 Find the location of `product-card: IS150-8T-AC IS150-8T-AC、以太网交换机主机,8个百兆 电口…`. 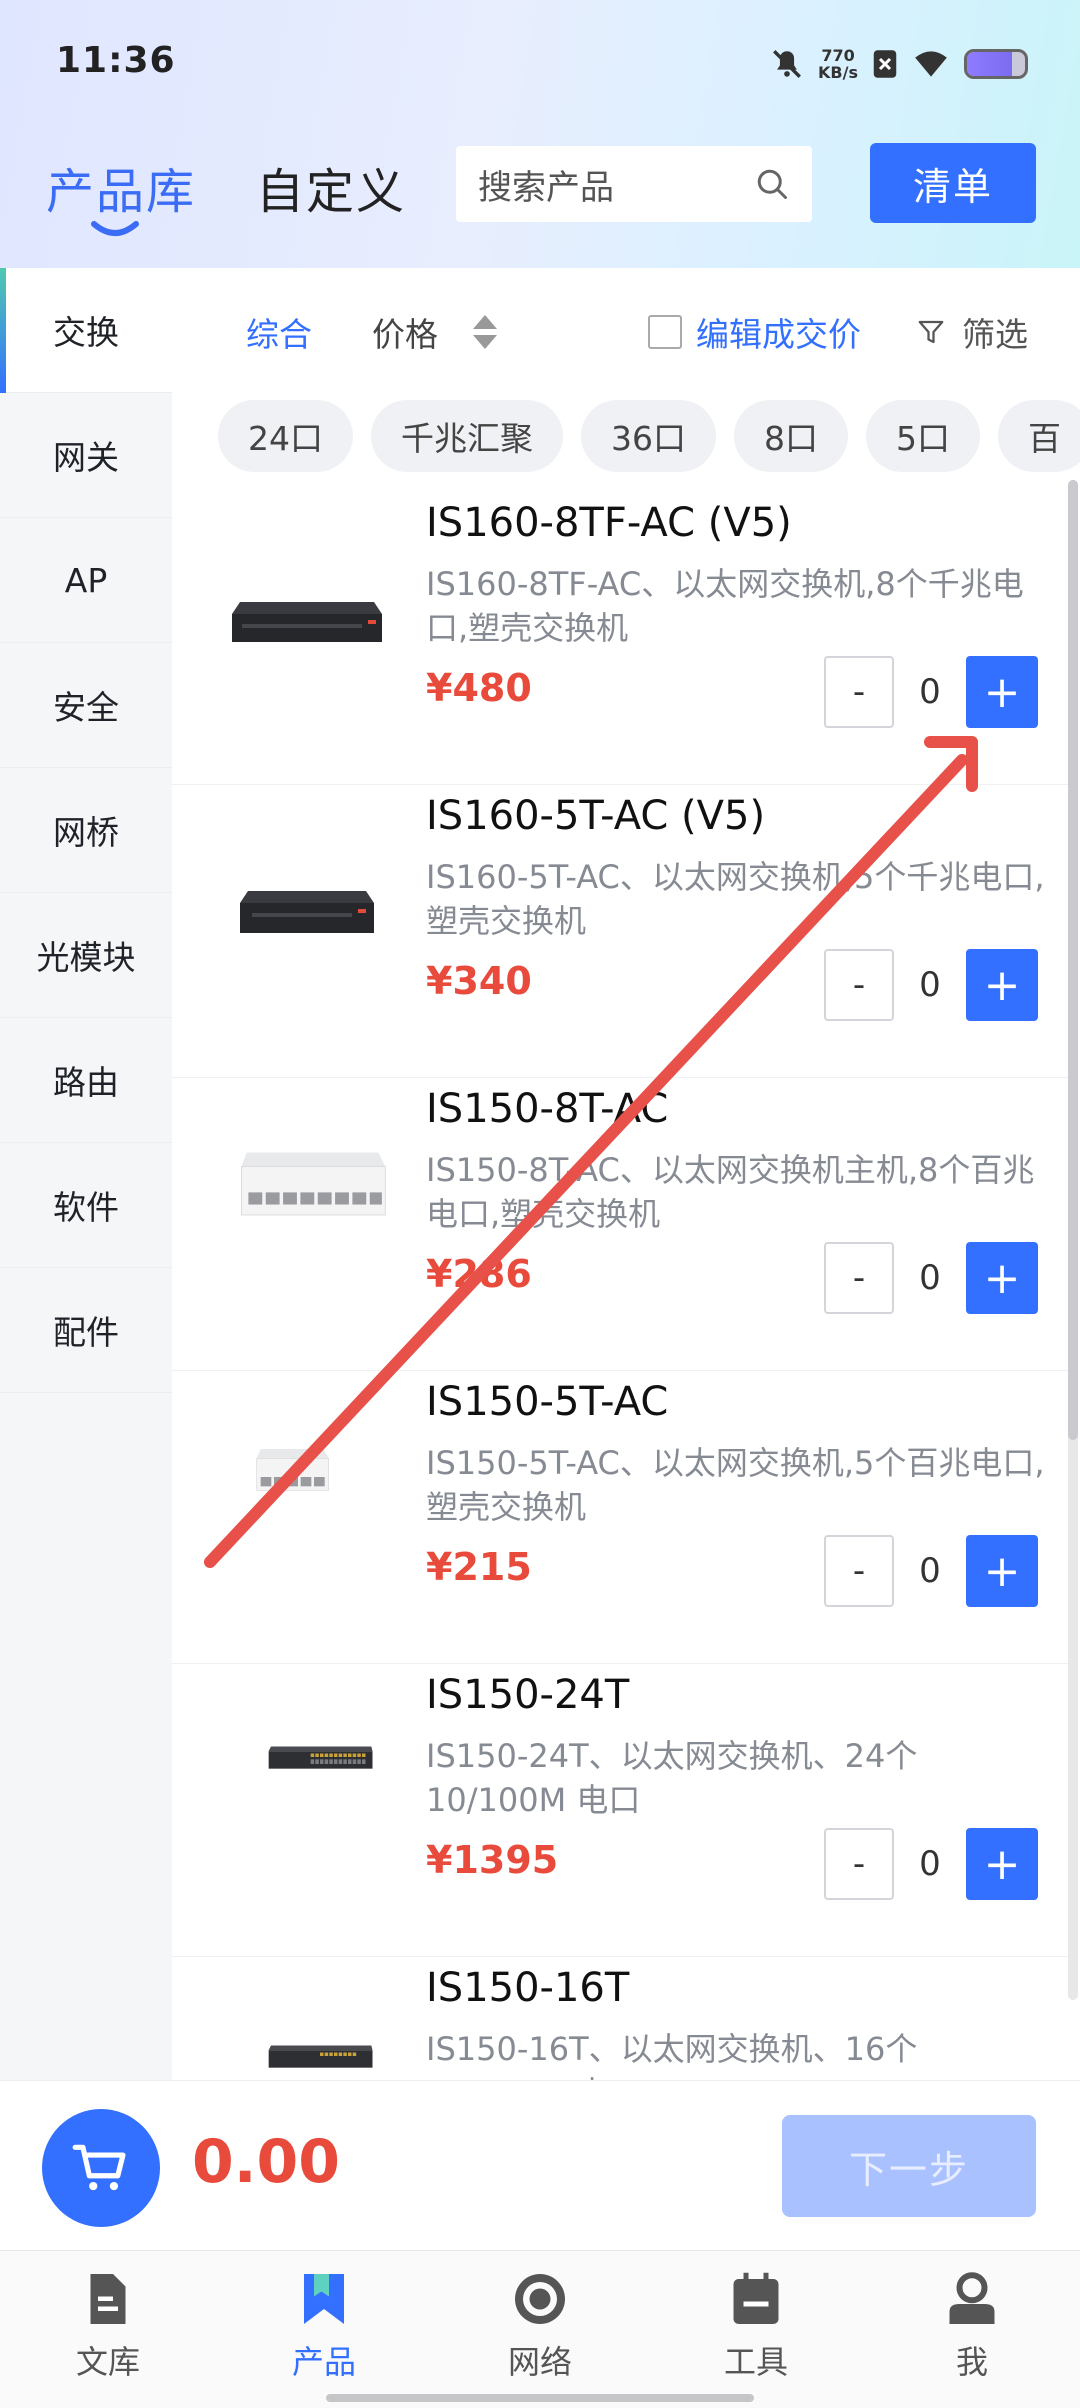

product-card: IS150-8T-AC IS150-8T-AC、以太网交换机主机,8个百兆 电口… is located at coordinates (621, 1224).